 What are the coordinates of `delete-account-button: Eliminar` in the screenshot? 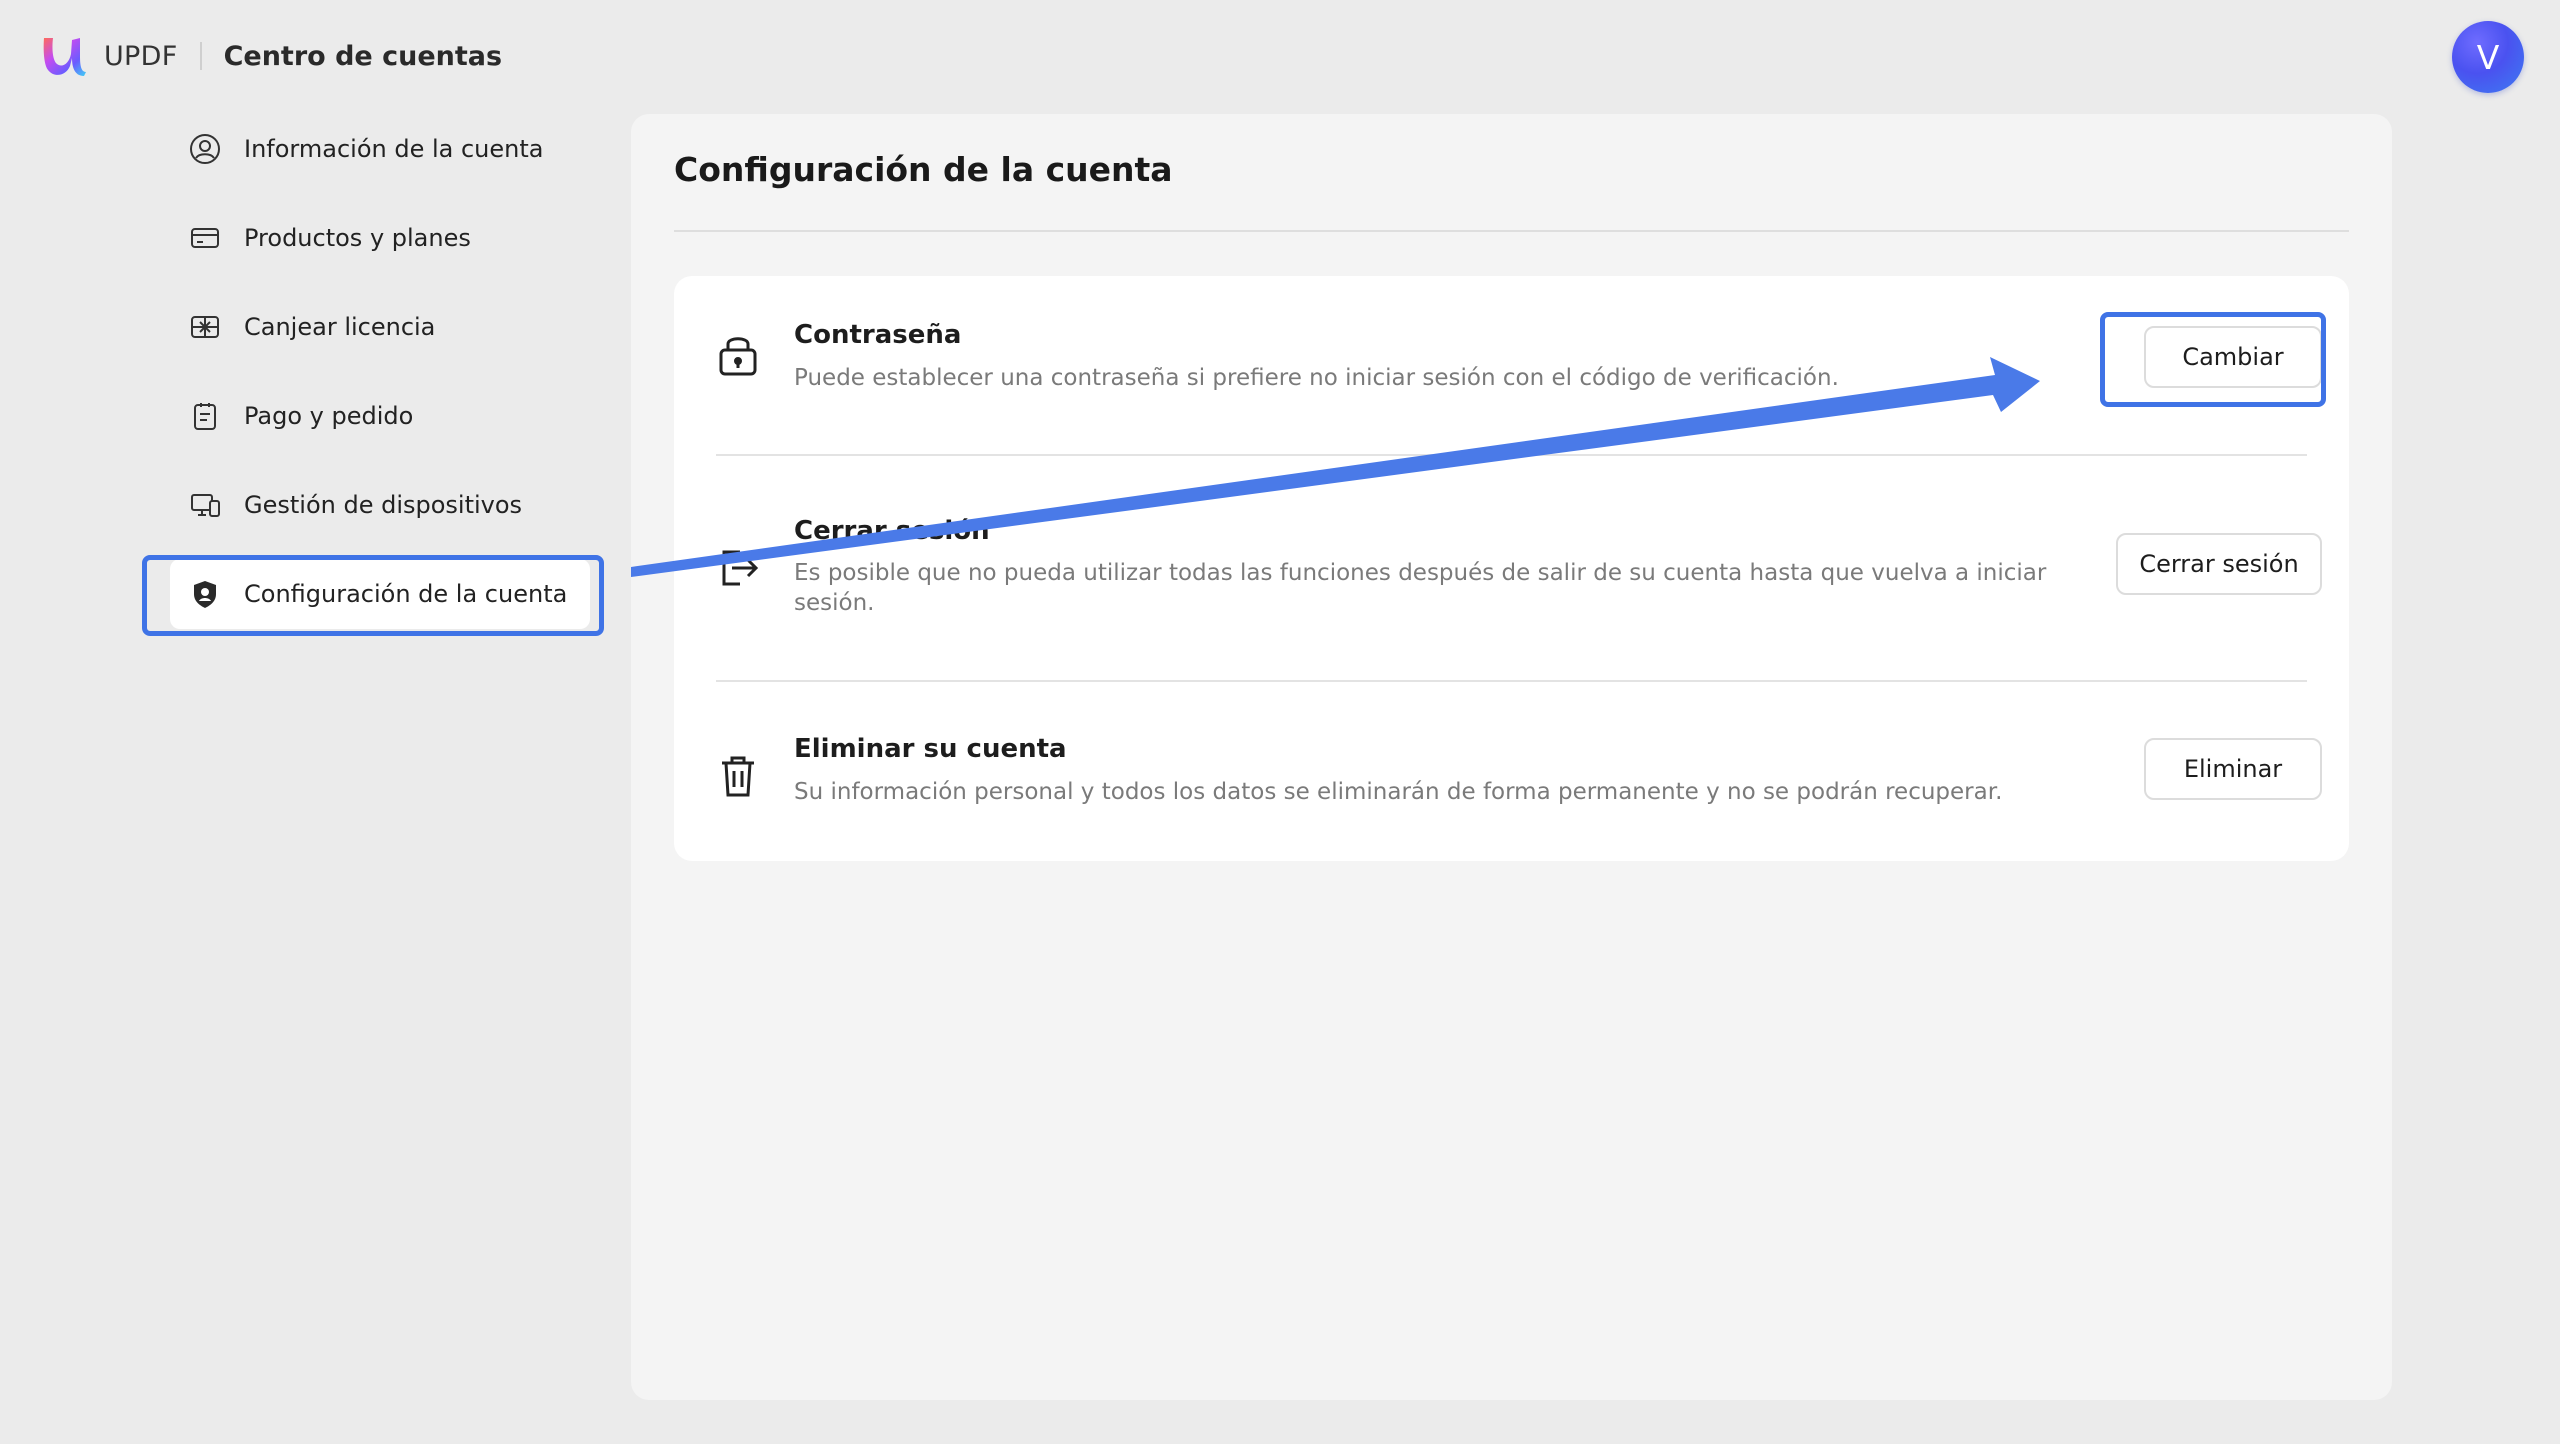 It's located at (2233, 769).